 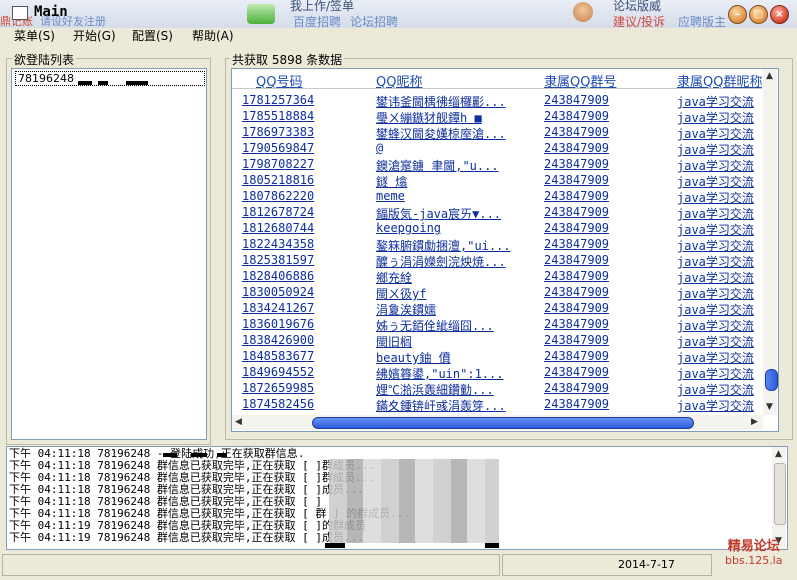 I want to click on cell-qq: 1848583677, so click(x=304, y=357).